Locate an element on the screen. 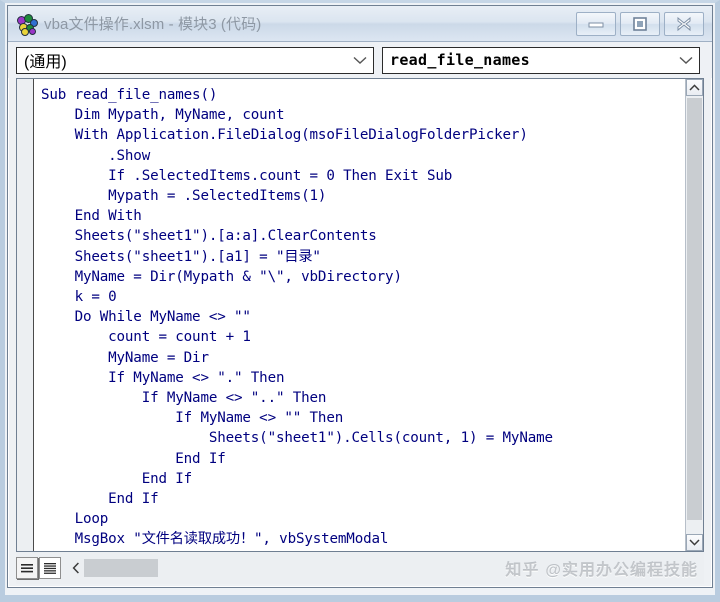 Image resolution: width=720 pixels, height=602 pixels. vertical-scrollbar is located at coordinates (694, 315).